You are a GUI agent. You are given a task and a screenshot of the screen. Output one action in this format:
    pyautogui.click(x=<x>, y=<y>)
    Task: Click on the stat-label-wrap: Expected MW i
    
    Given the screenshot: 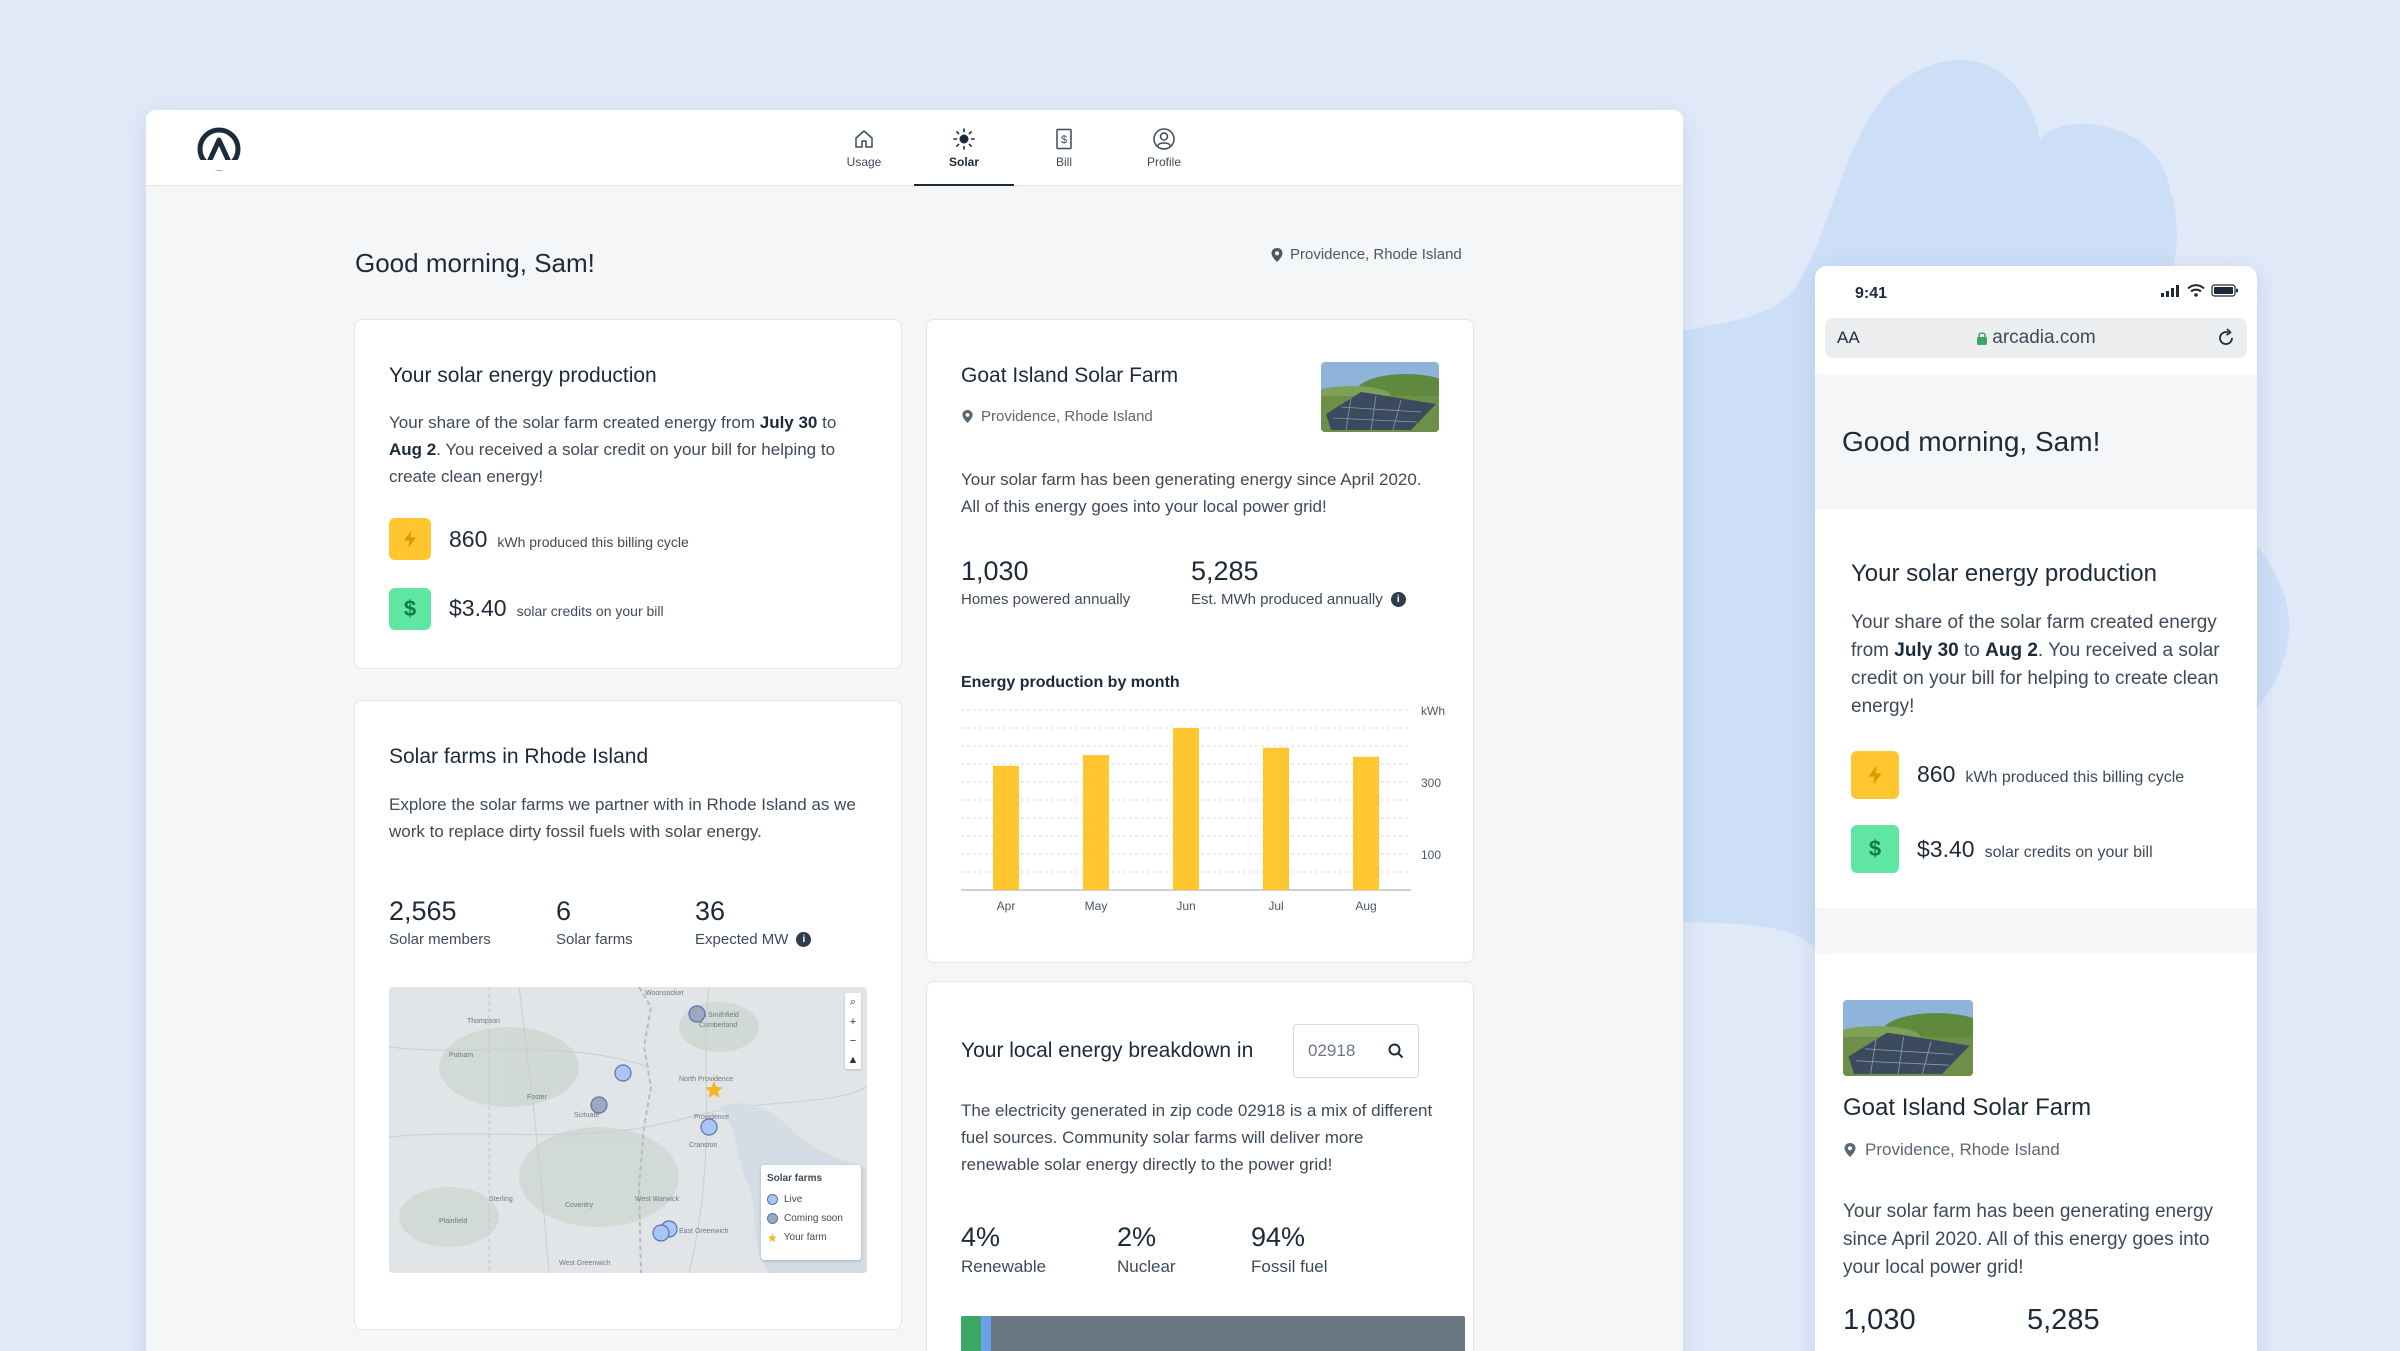 What is the action you would take?
    pyautogui.click(x=753, y=939)
    